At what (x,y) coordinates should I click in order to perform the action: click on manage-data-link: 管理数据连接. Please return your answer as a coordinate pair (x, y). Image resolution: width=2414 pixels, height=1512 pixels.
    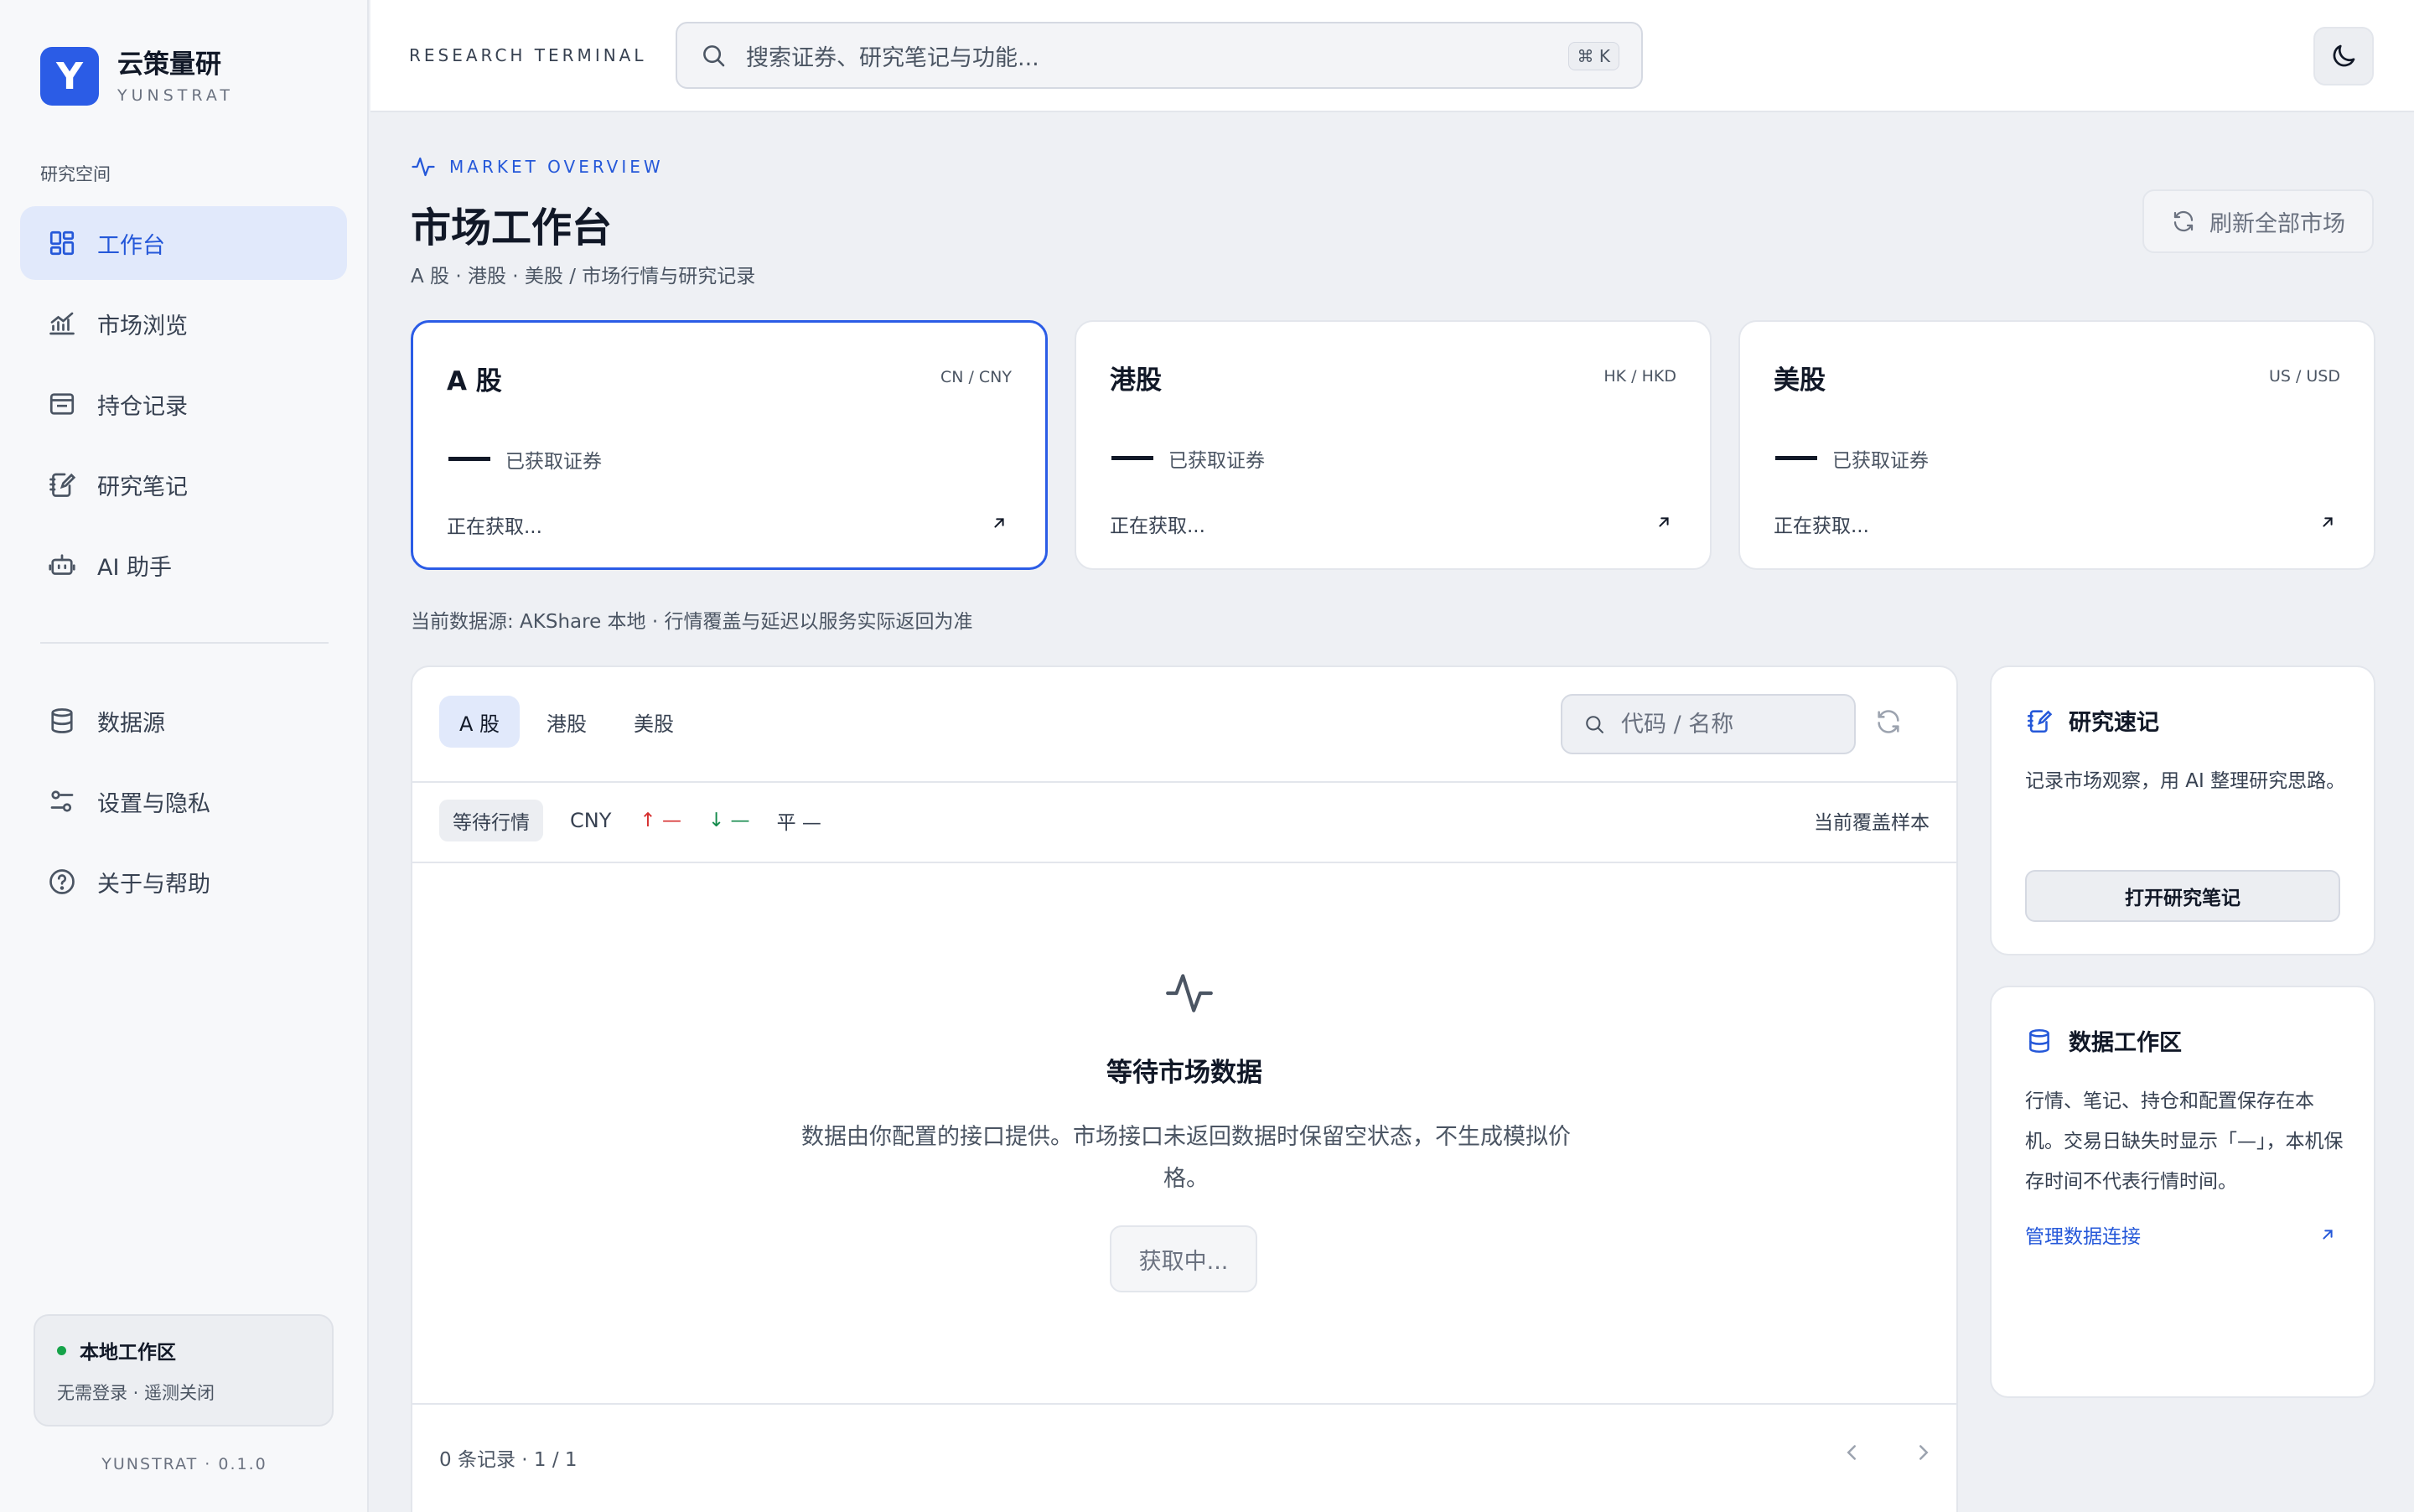
    Looking at the image, I should click on (2083, 1234).